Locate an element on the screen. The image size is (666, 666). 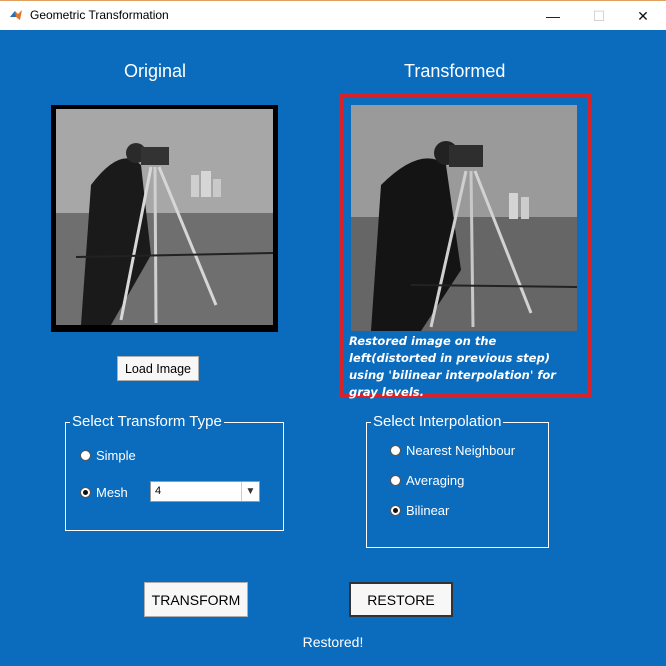
radio-bilinear: Bilinear is located at coordinates (419, 510).